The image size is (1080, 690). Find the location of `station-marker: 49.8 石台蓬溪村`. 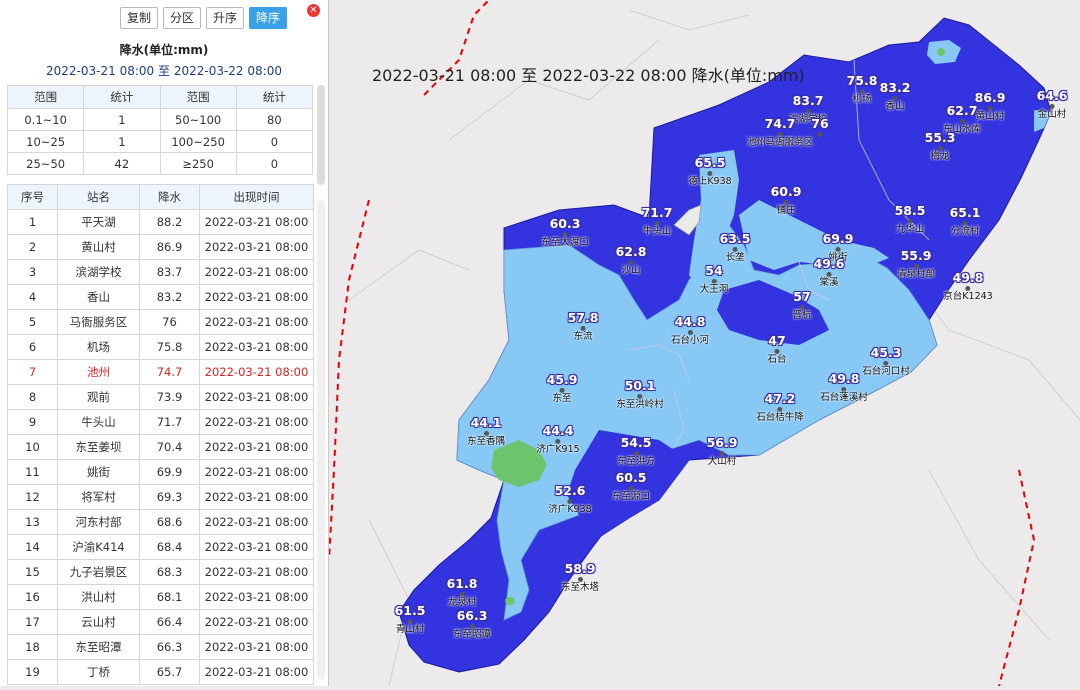

station-marker: 49.8 石台蓬溪村 is located at coordinates (844, 387).